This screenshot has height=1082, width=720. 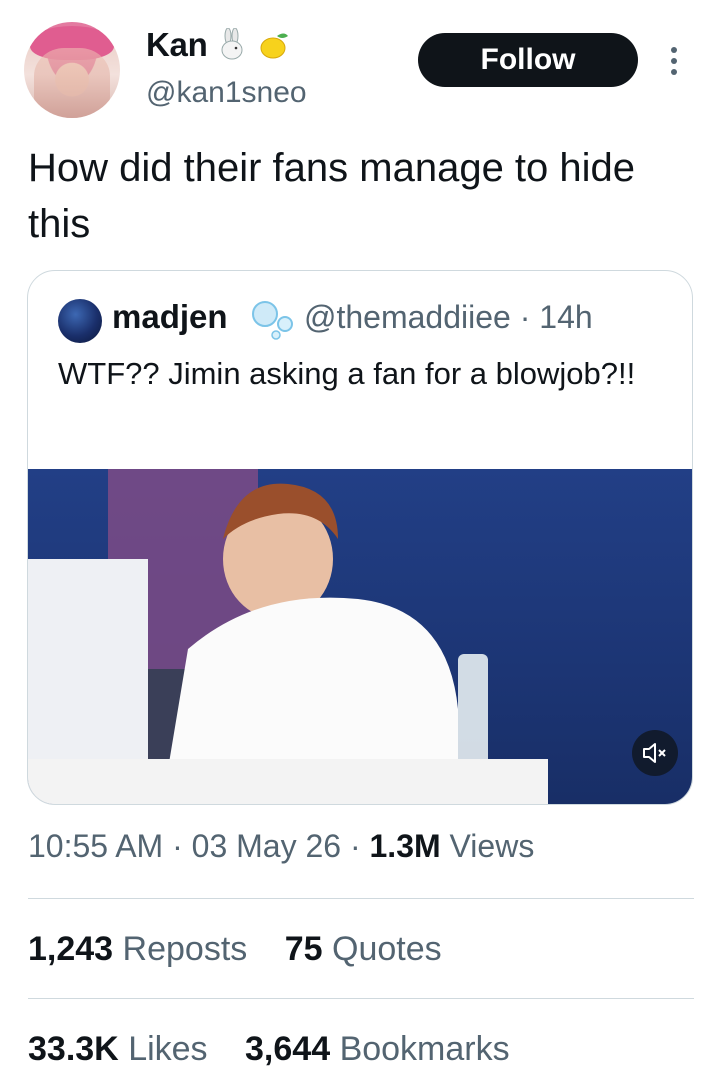 I want to click on lemon-emoji-icon, so click(x=274, y=46).